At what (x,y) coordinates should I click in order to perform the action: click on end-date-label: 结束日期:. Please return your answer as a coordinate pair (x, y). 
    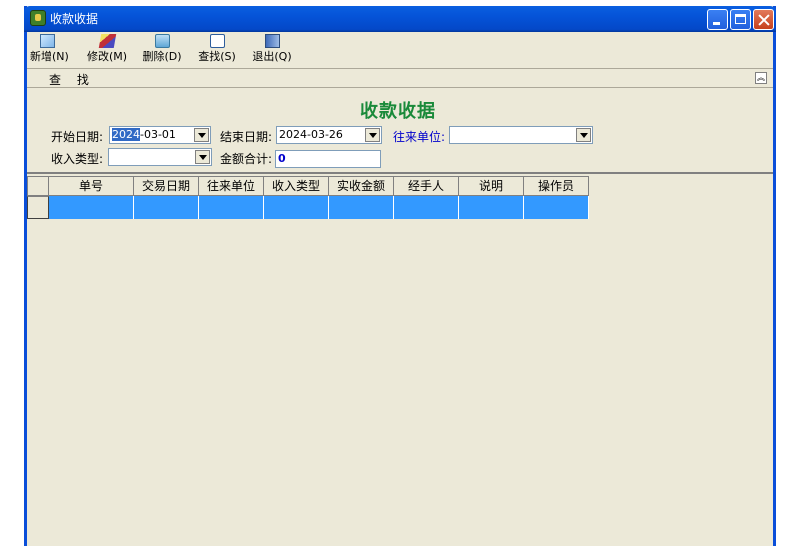
    Looking at the image, I should click on (246, 137).